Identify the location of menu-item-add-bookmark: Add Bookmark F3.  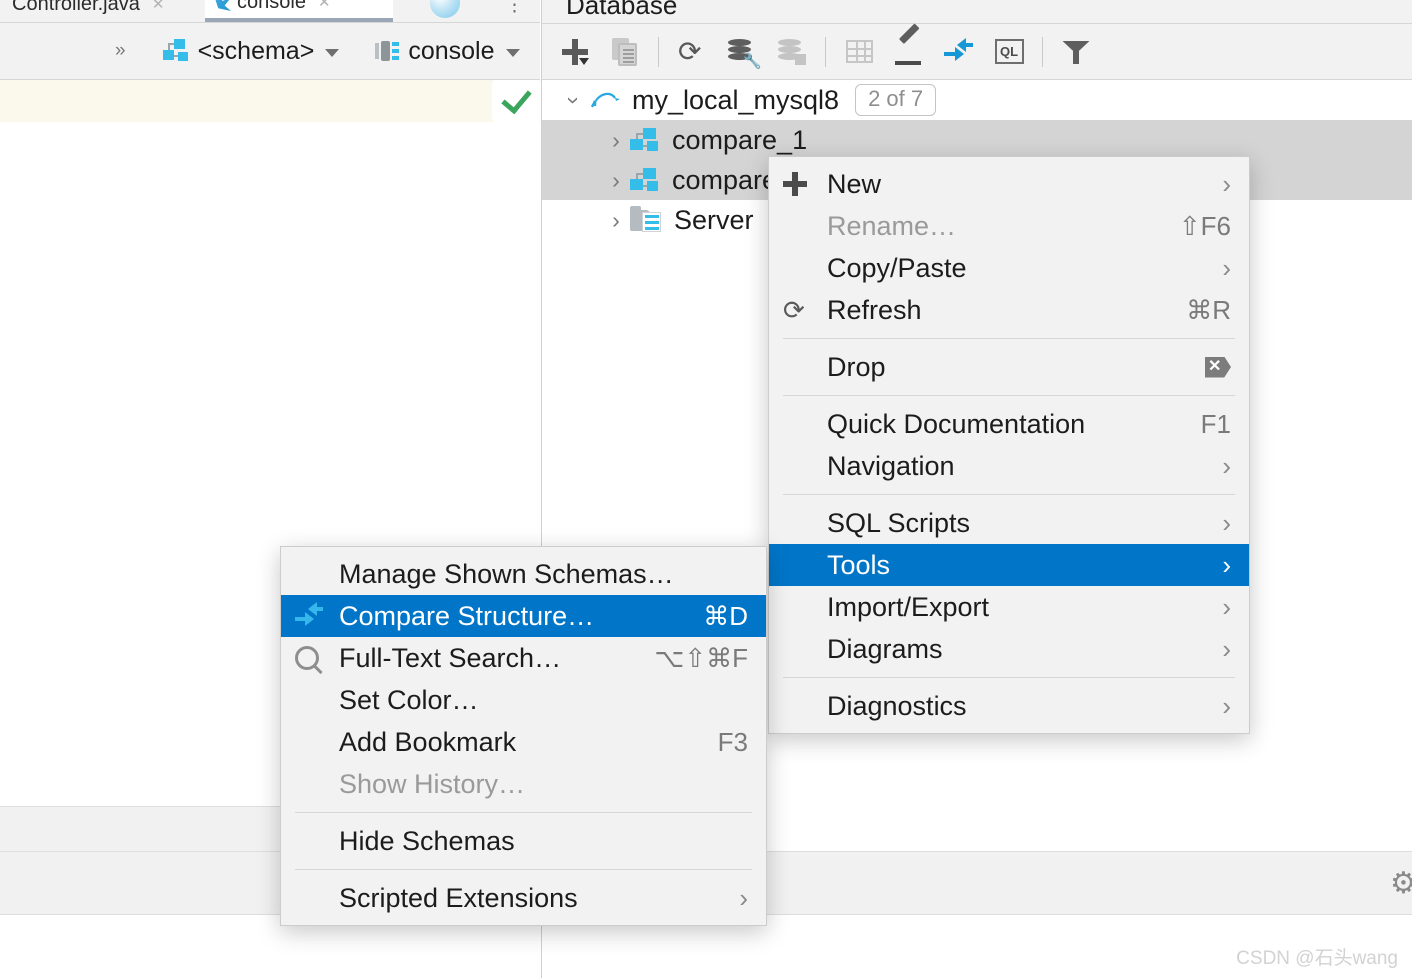
(523, 742).